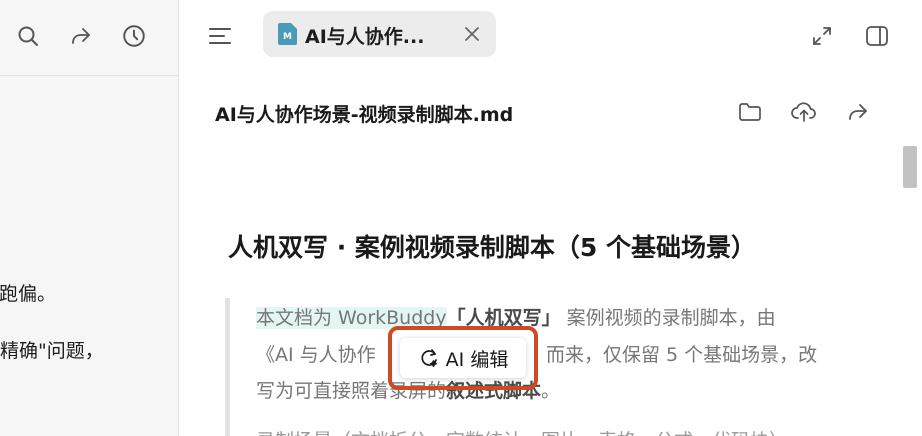 The height and width of the screenshot is (436, 922). What do you see at coordinates (477, 359) in the screenshot?
I see `ai-edit-label: AI 编辑` at bounding box center [477, 359].